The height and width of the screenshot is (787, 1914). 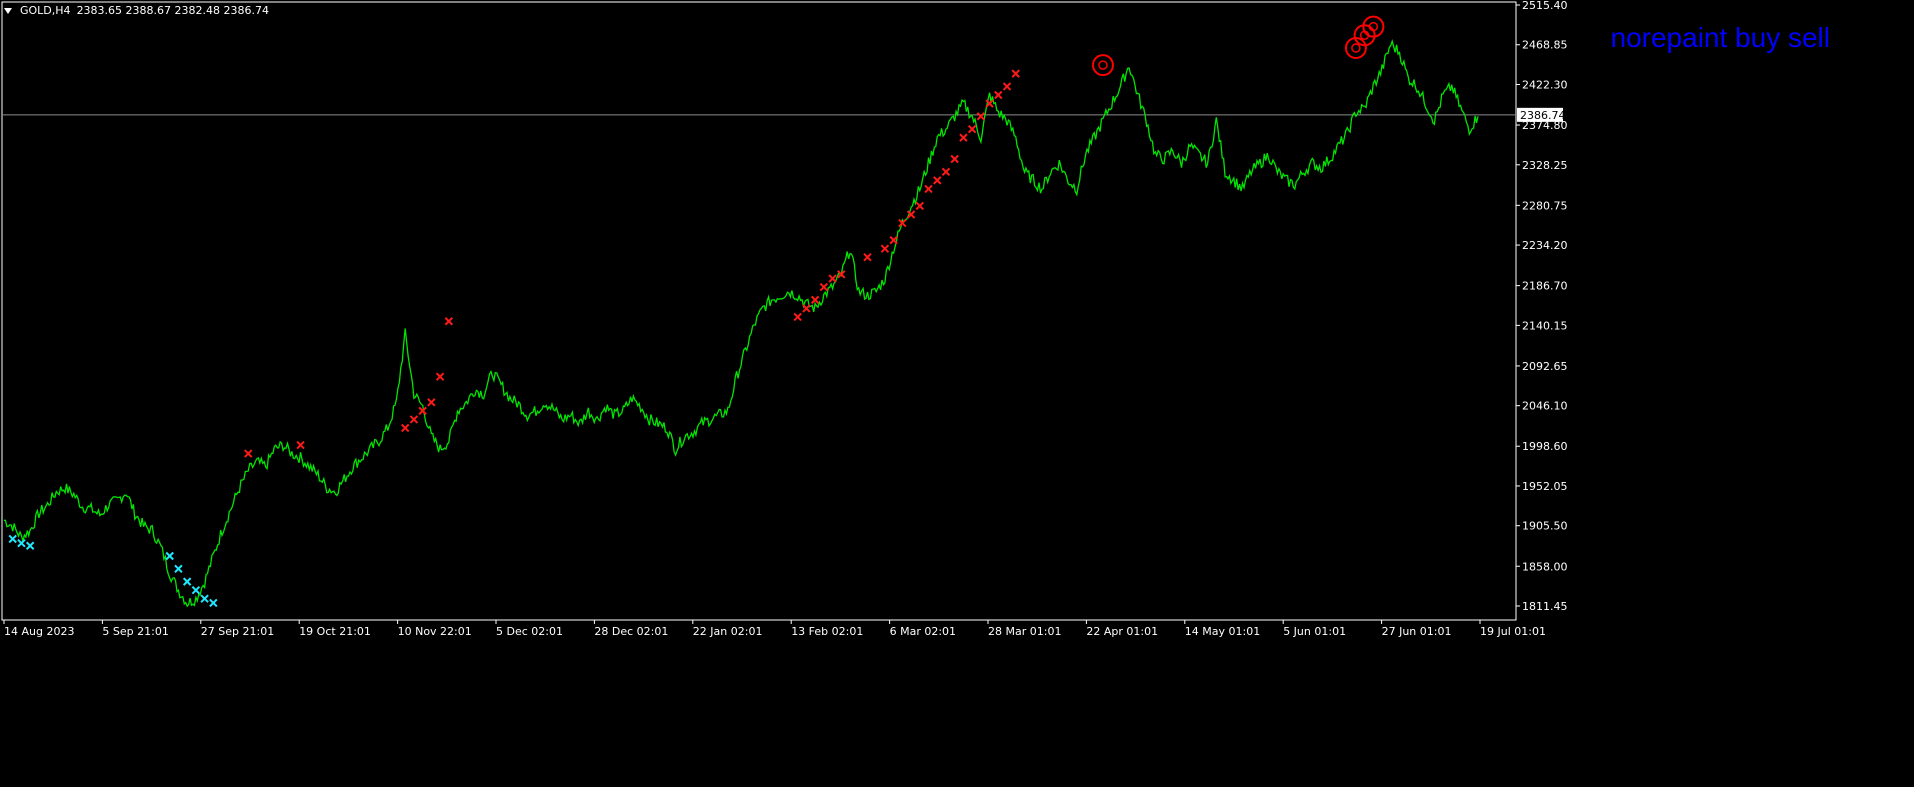 What do you see at coordinates (39, 631) in the screenshot?
I see `x-tick-label: 14 Aug 2023` at bounding box center [39, 631].